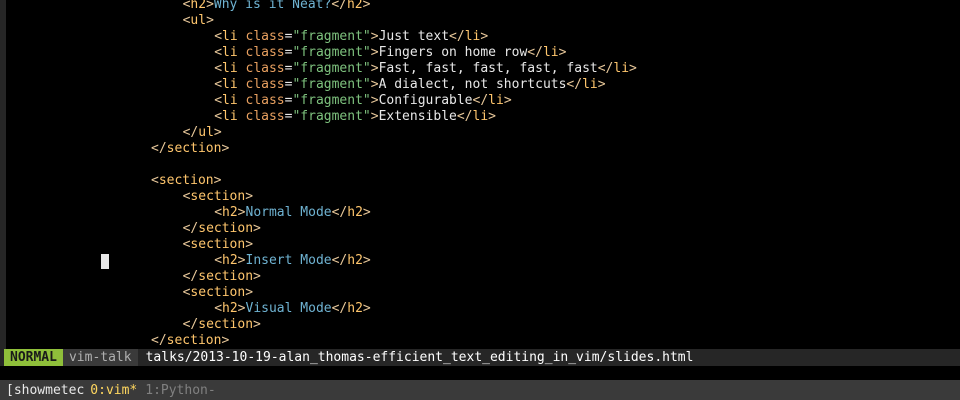 The height and width of the screenshot is (400, 960). What do you see at coordinates (483, 309) in the screenshot?
I see `code-line: <h2>Visual Mode</h2>` at bounding box center [483, 309].